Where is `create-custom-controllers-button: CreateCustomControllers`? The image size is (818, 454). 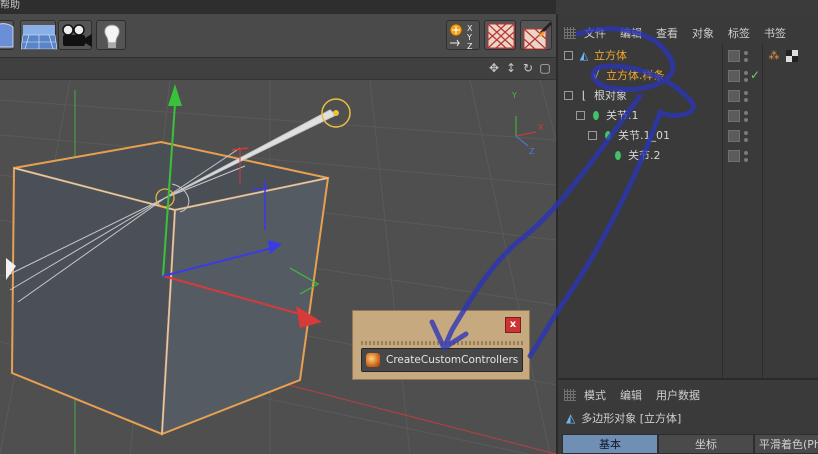
create-custom-controllers-button: CreateCustomControllers is located at coordinates (442, 360).